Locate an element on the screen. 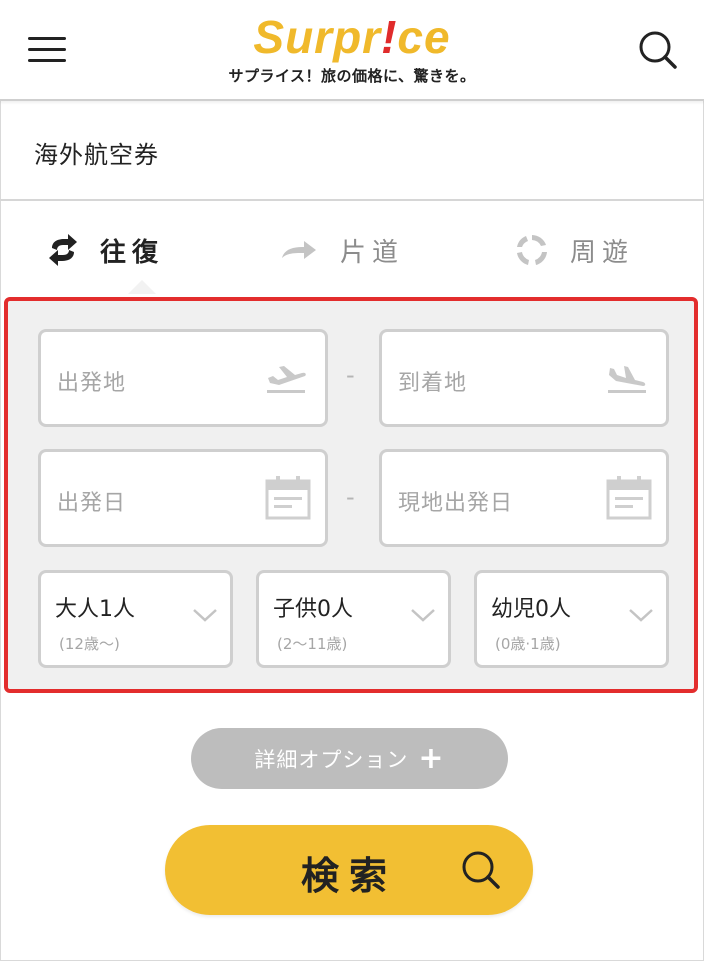 This screenshot has height=961, width=704. page-title-bar: 海外航空券 is located at coordinates (352, 152).